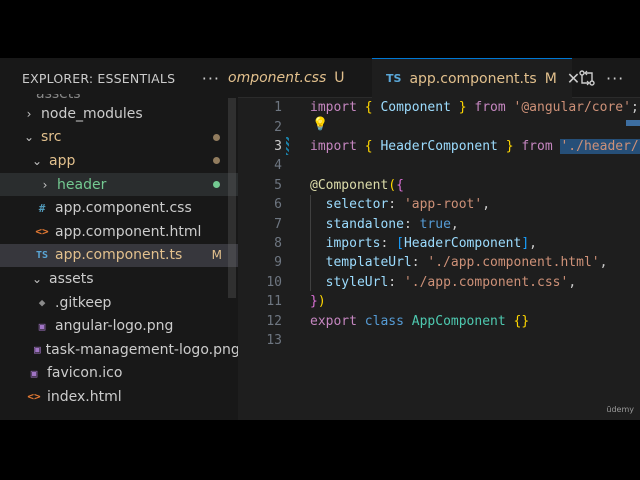 This screenshot has height=480, width=640. What do you see at coordinates (92, 113) in the screenshot?
I see `tree-item-label: node_modules` at bounding box center [92, 113].